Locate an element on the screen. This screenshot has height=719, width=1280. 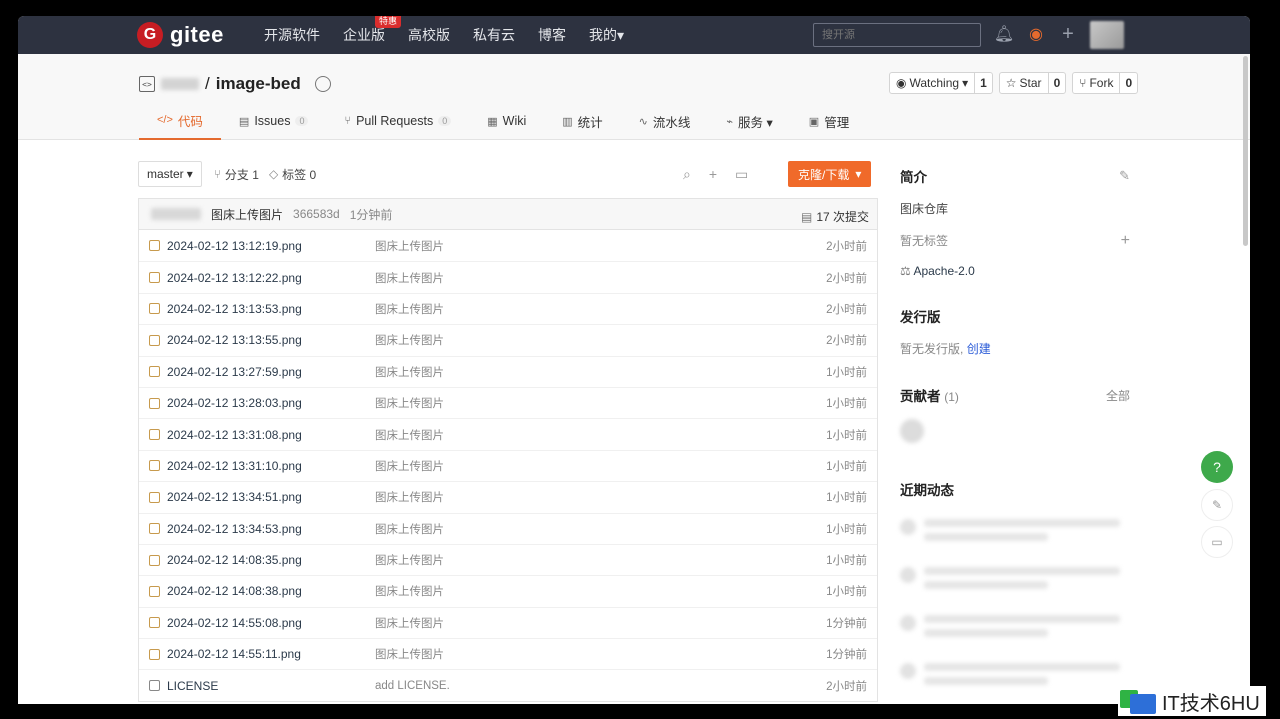
clone-download-button: 克隆/下载 ▾ is located at coordinates (830, 174).